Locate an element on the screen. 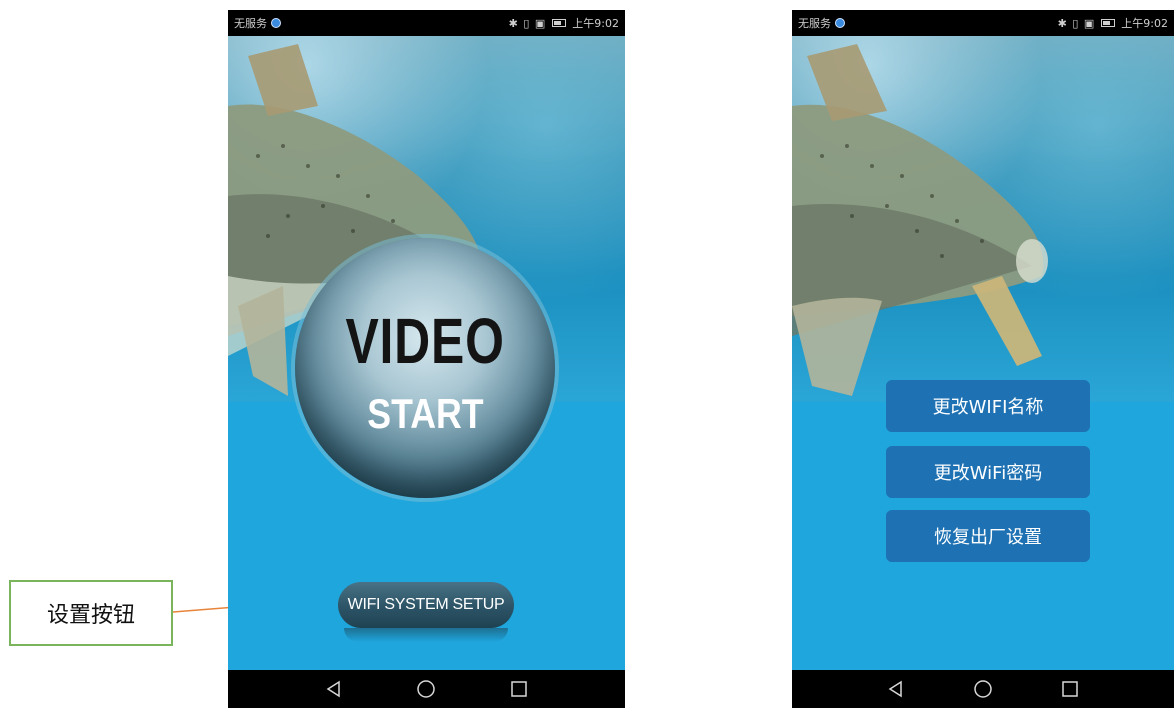 Image resolution: width=1174 pixels, height=708 pixels. callout-label: 设置按钮 is located at coordinates (91, 613).